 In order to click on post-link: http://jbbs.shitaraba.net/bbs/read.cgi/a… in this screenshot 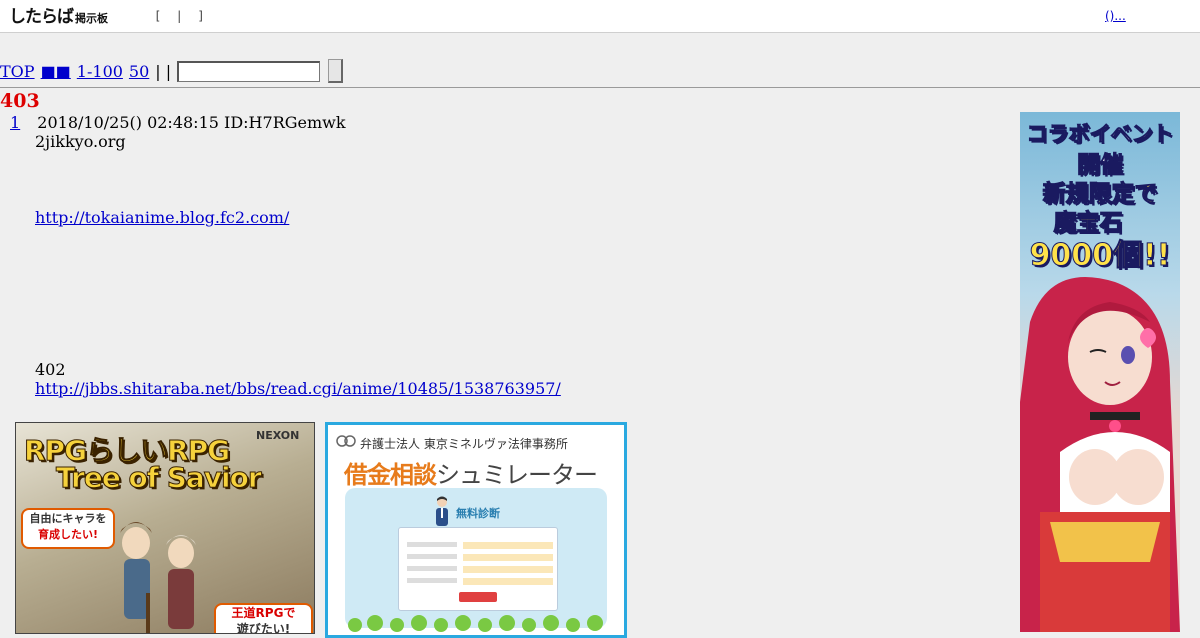, I will do `click(298, 388)`.